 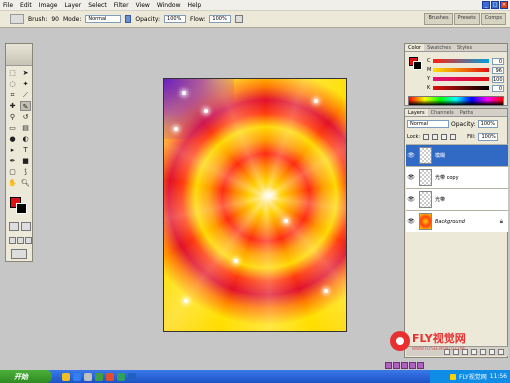 I want to click on tab-paths: Paths, so click(x=467, y=112).